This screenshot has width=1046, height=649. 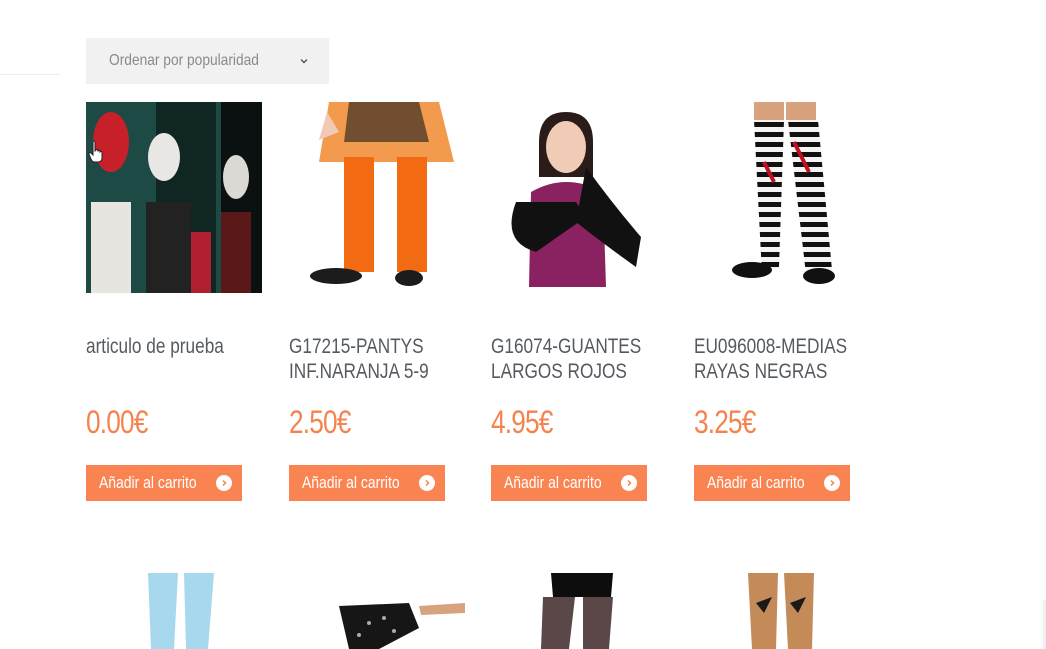 What do you see at coordinates (375, 359) in the screenshot?
I see `product-title: G17215-PANTYS INF.NARANJA 5-9` at bounding box center [375, 359].